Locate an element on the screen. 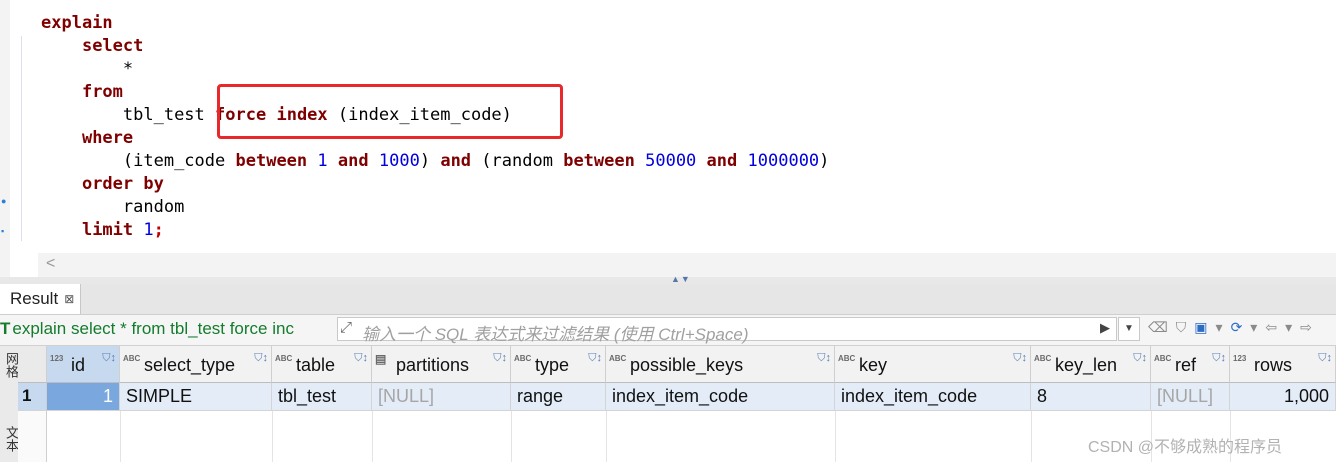  column-header-id: 123 id ⛉↕ is located at coordinates (83, 364).